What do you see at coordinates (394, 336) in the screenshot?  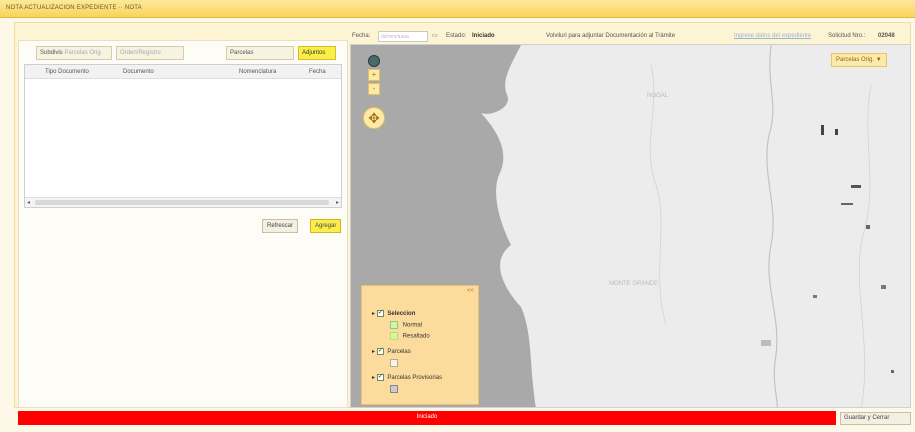 I see `resaltado-swatch-icon` at bounding box center [394, 336].